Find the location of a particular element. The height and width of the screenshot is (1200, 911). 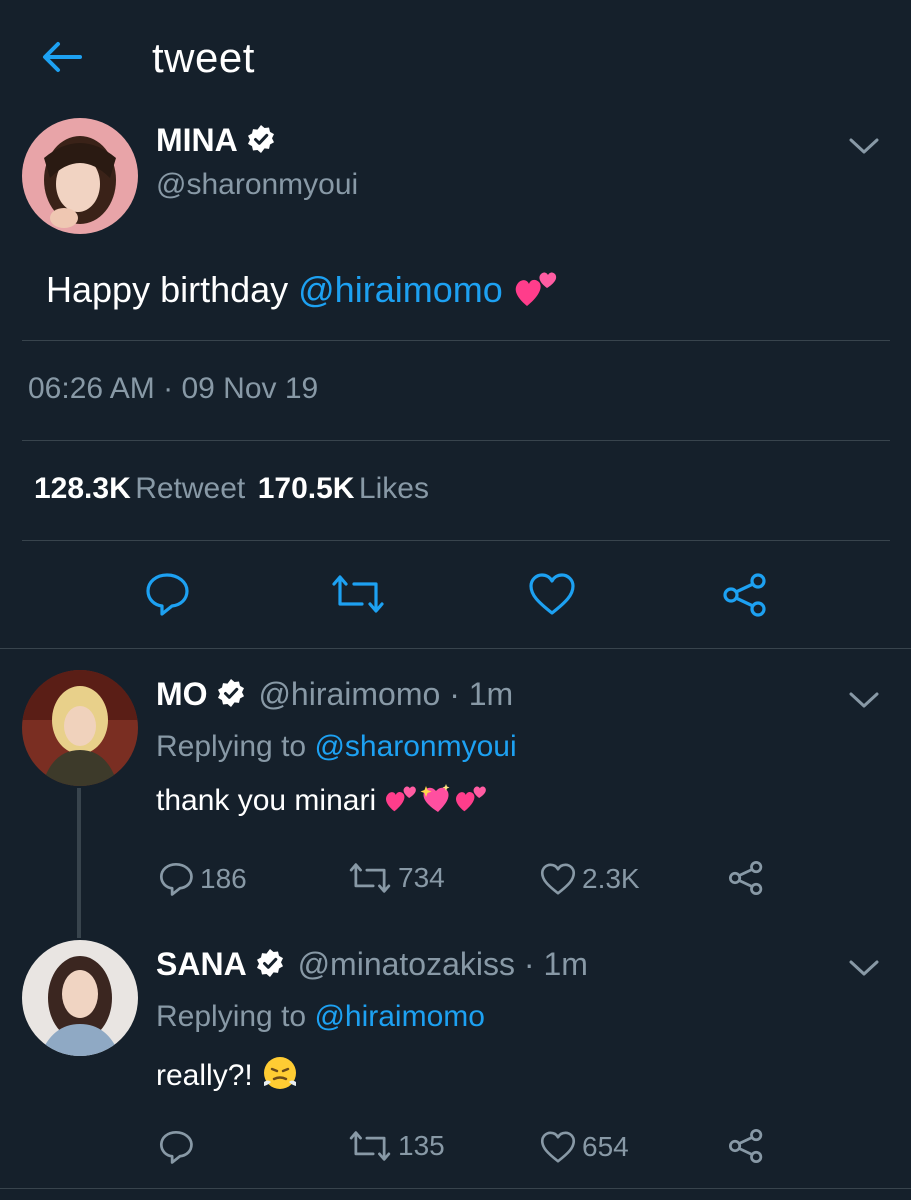

reply-header: SANA @minatozakiss · 1m is located at coordinates (372, 964).